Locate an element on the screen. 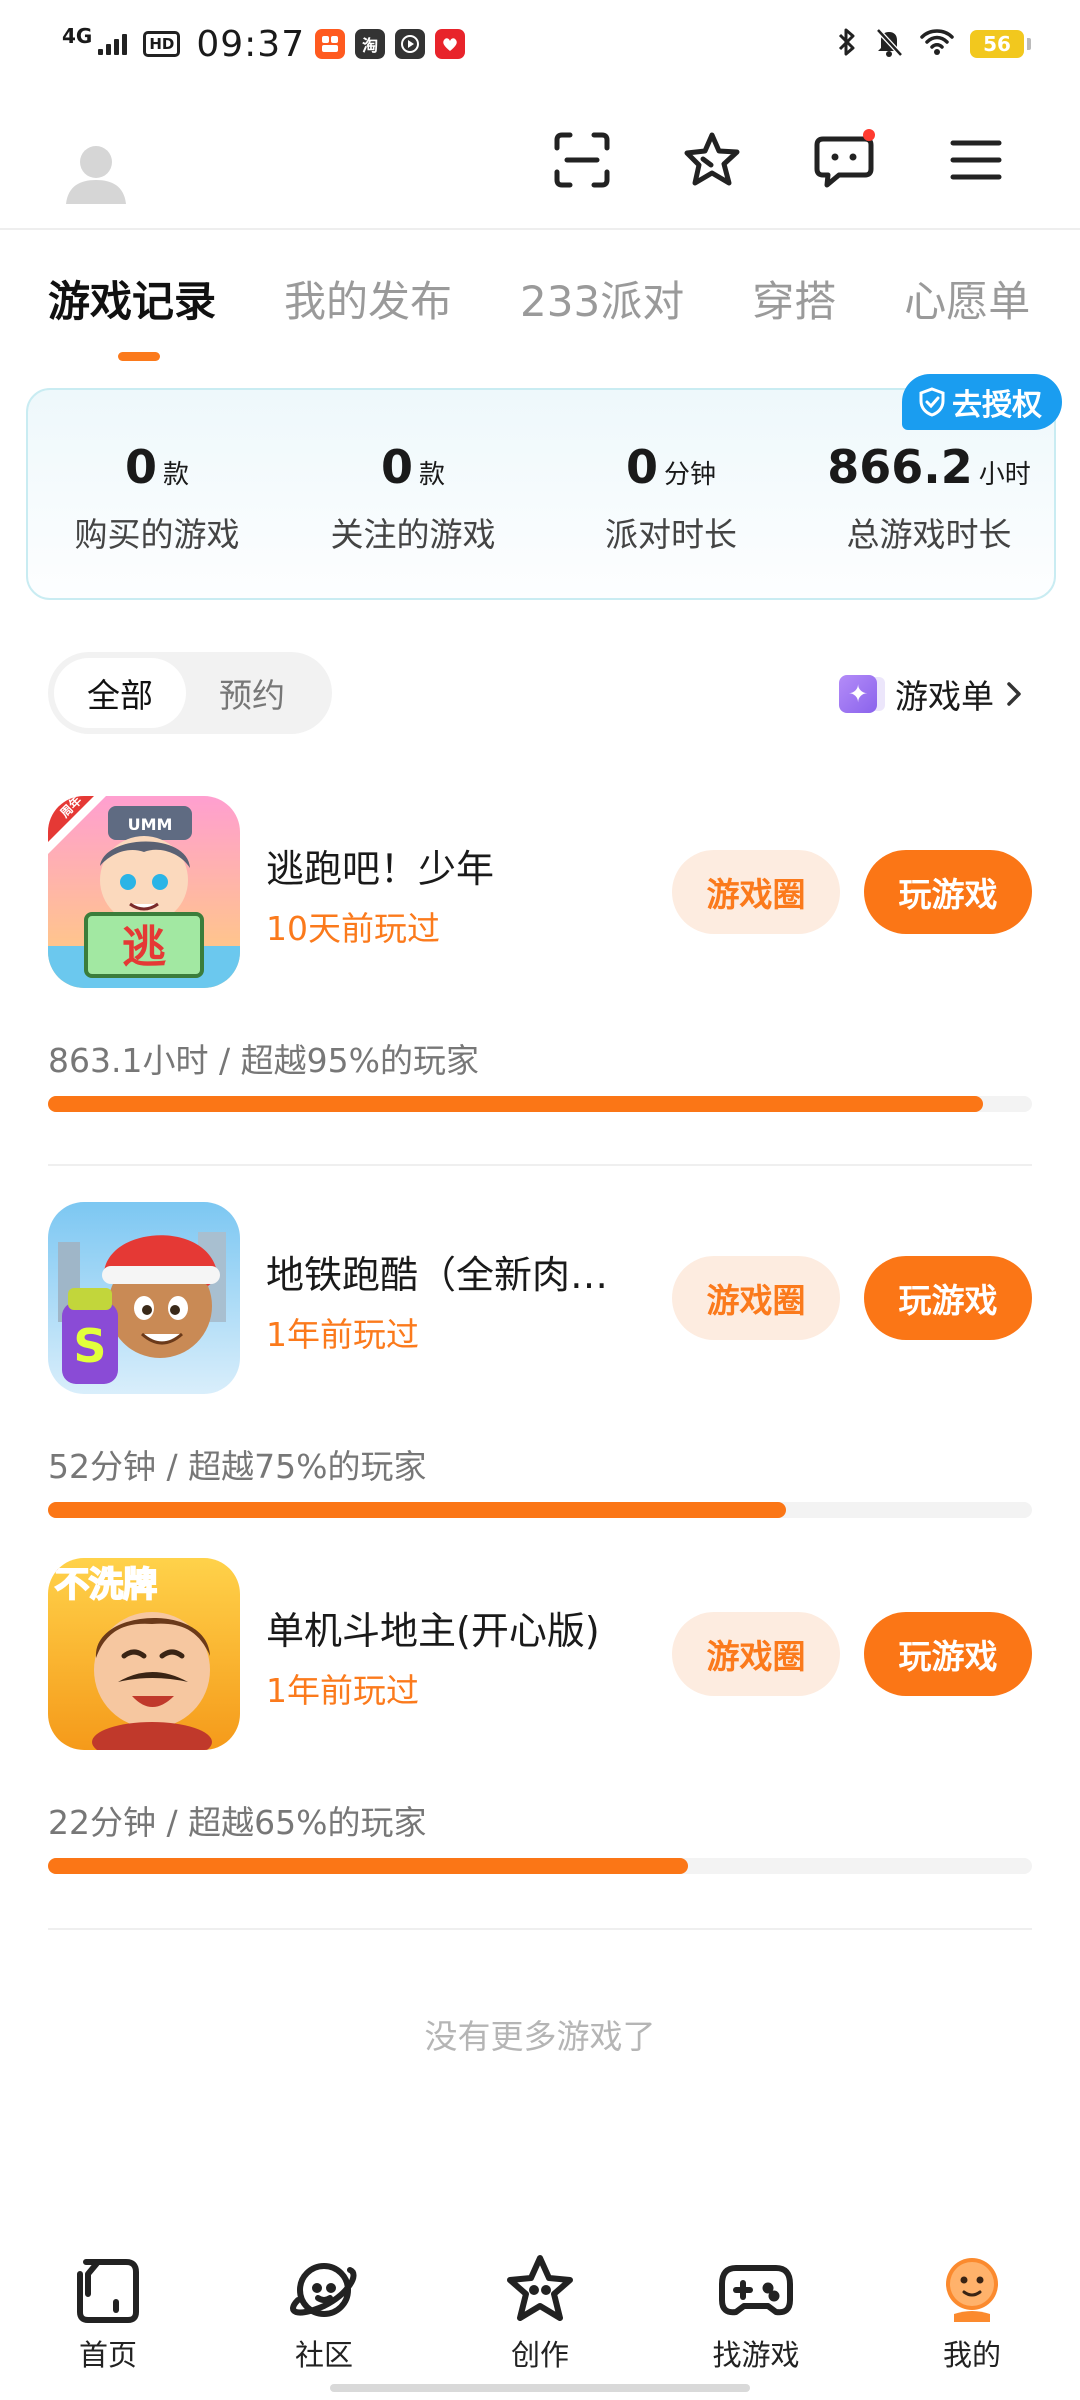 The image size is (1080, 2400). home-indicator is located at coordinates (540, 2388).